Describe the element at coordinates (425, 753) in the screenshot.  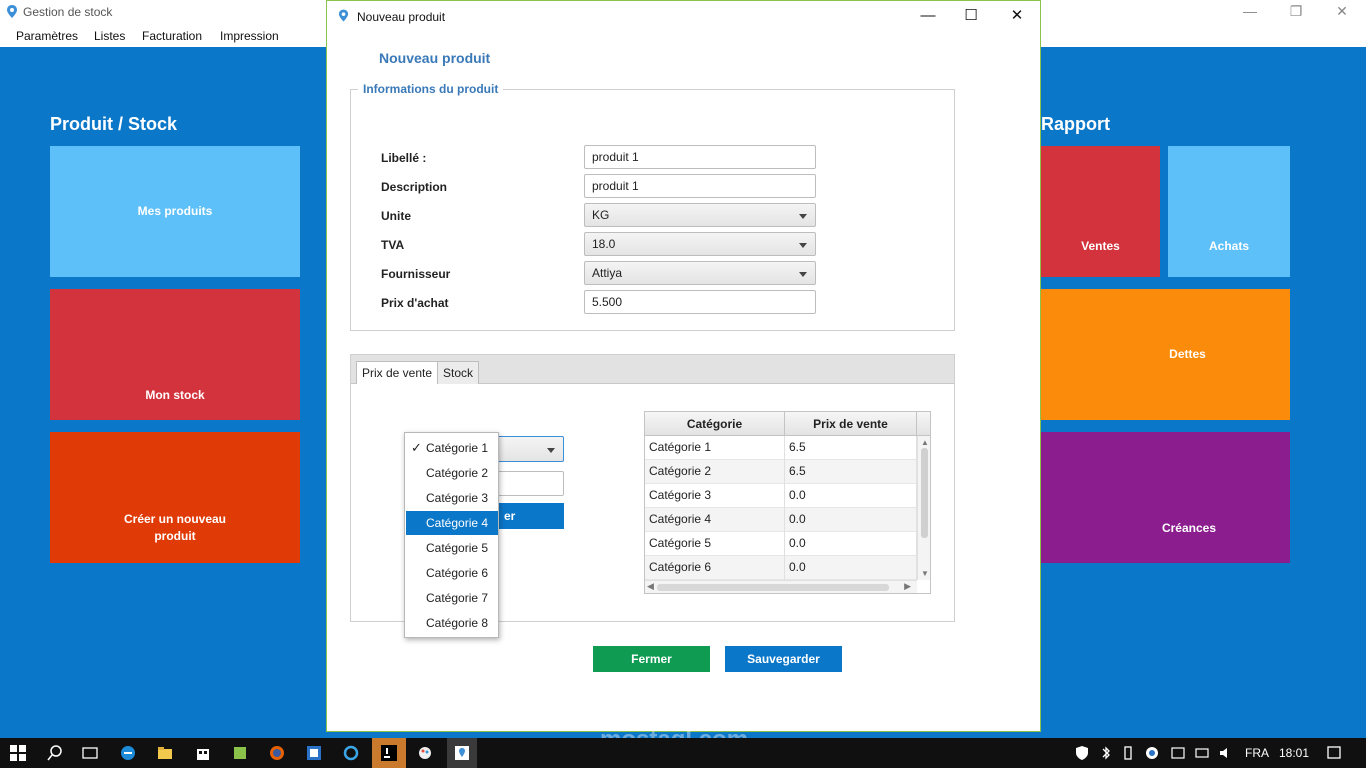
I see `paint-icon` at that location.